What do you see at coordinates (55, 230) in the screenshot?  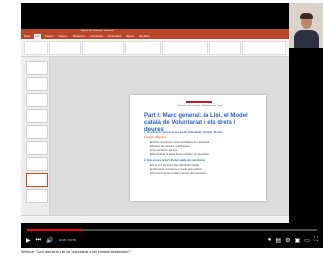 I see `progress-fill` at bounding box center [55, 230].